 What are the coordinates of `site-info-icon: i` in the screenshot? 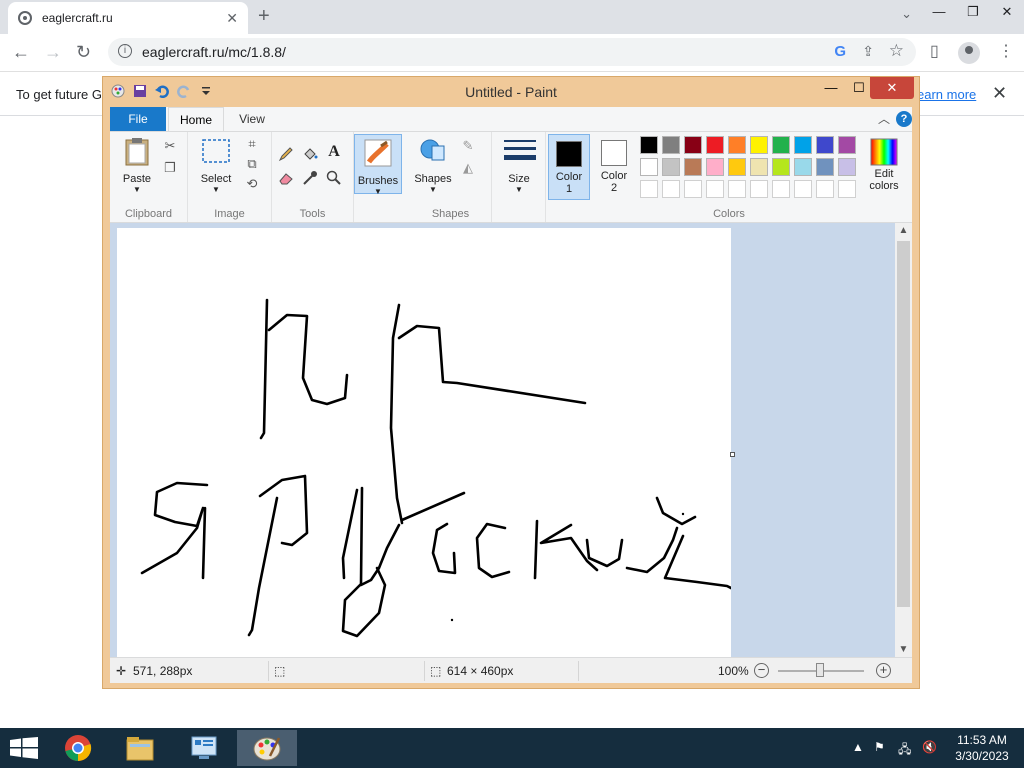 It's located at (125, 51).